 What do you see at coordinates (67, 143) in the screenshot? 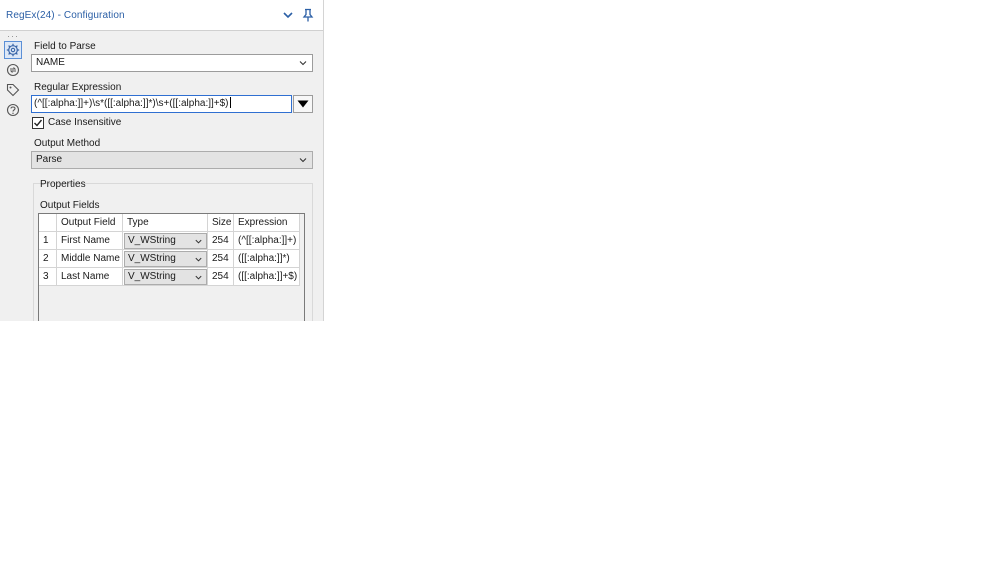
I see `output-method-label: Output Method` at bounding box center [67, 143].